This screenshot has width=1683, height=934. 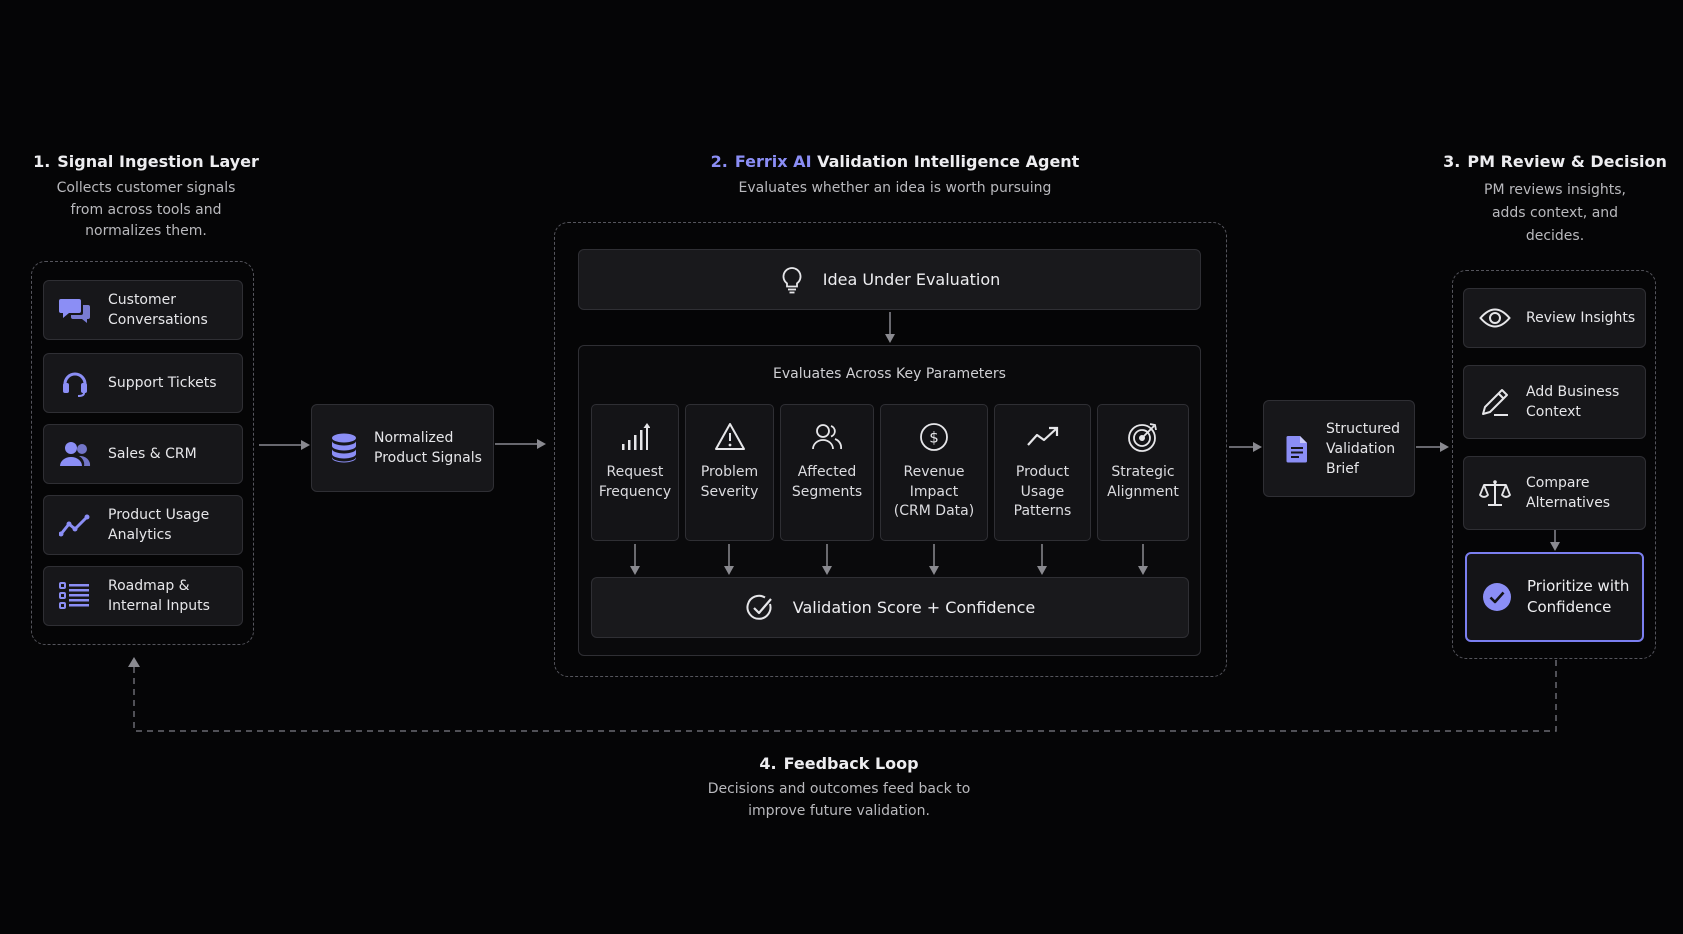 I want to click on feedback-title: 4. Feedback Loop, so click(x=839, y=763).